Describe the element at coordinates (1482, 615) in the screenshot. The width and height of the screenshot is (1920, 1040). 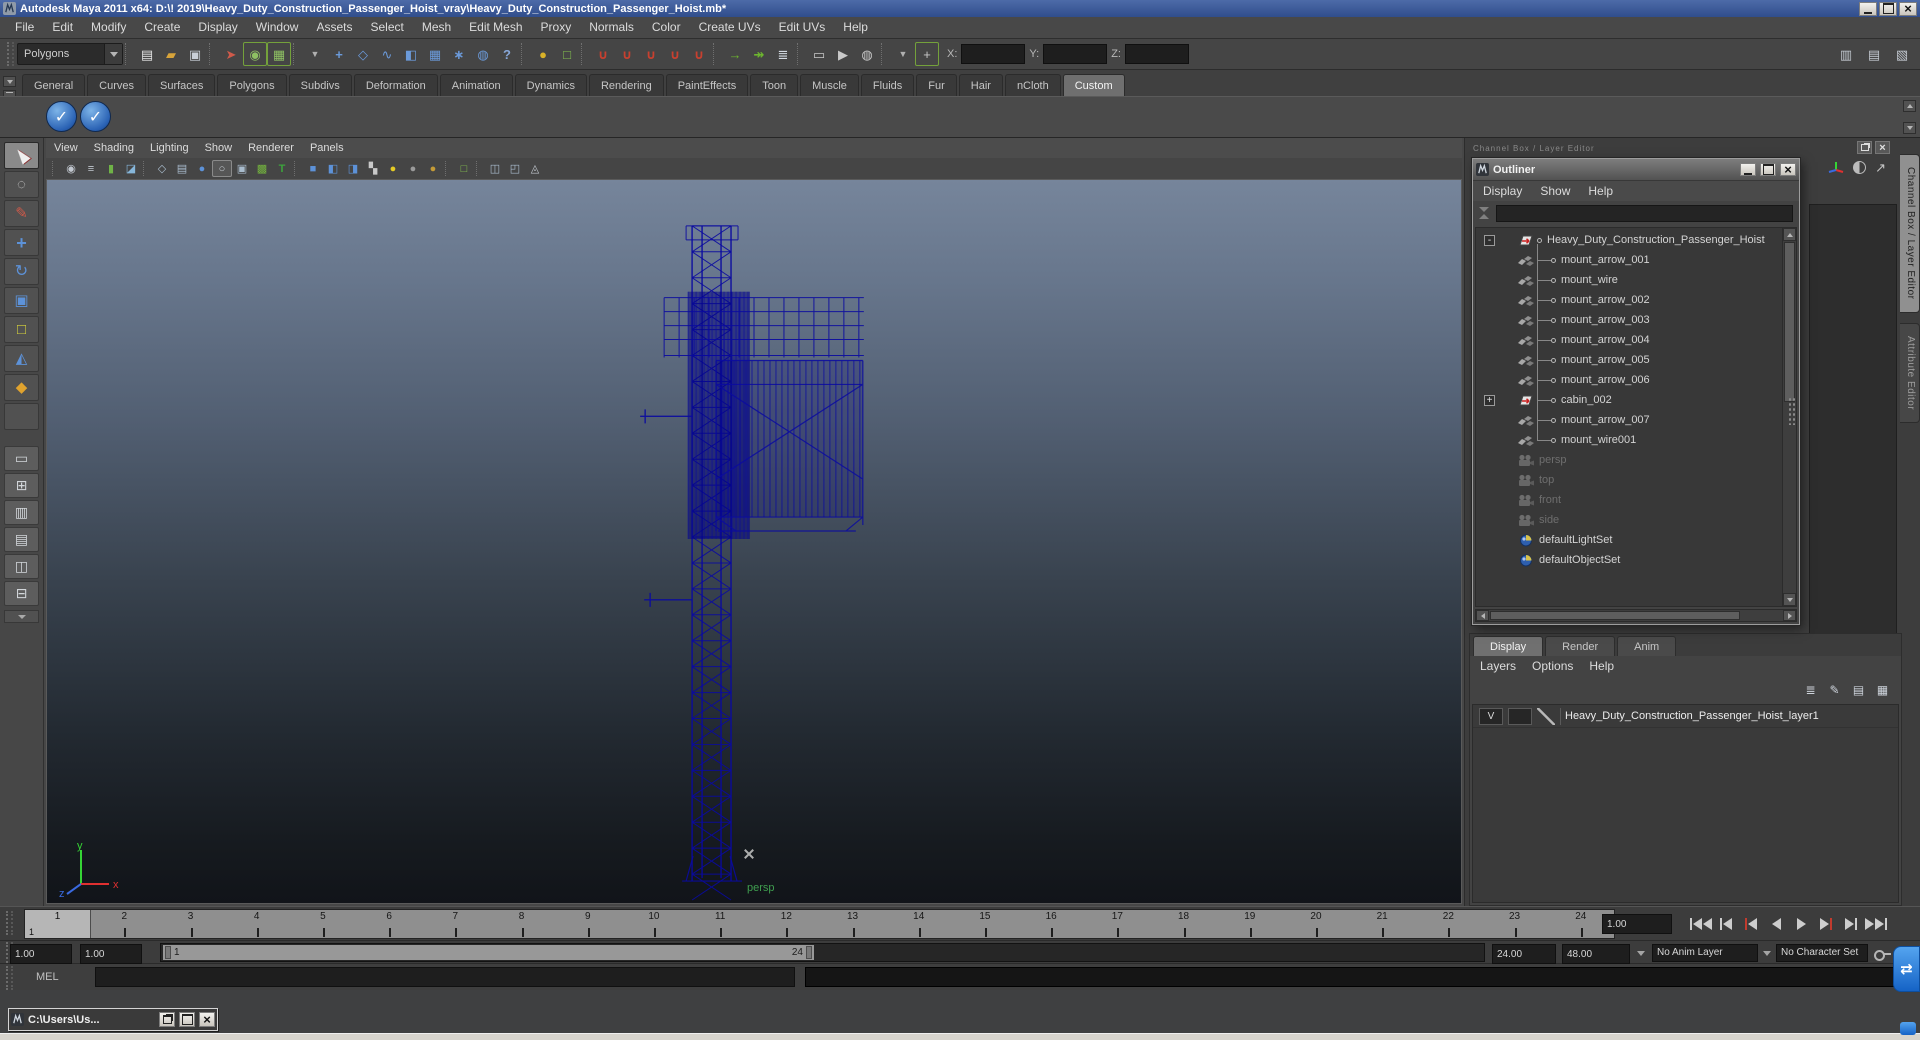
I see `scroll-left-icon` at that location.